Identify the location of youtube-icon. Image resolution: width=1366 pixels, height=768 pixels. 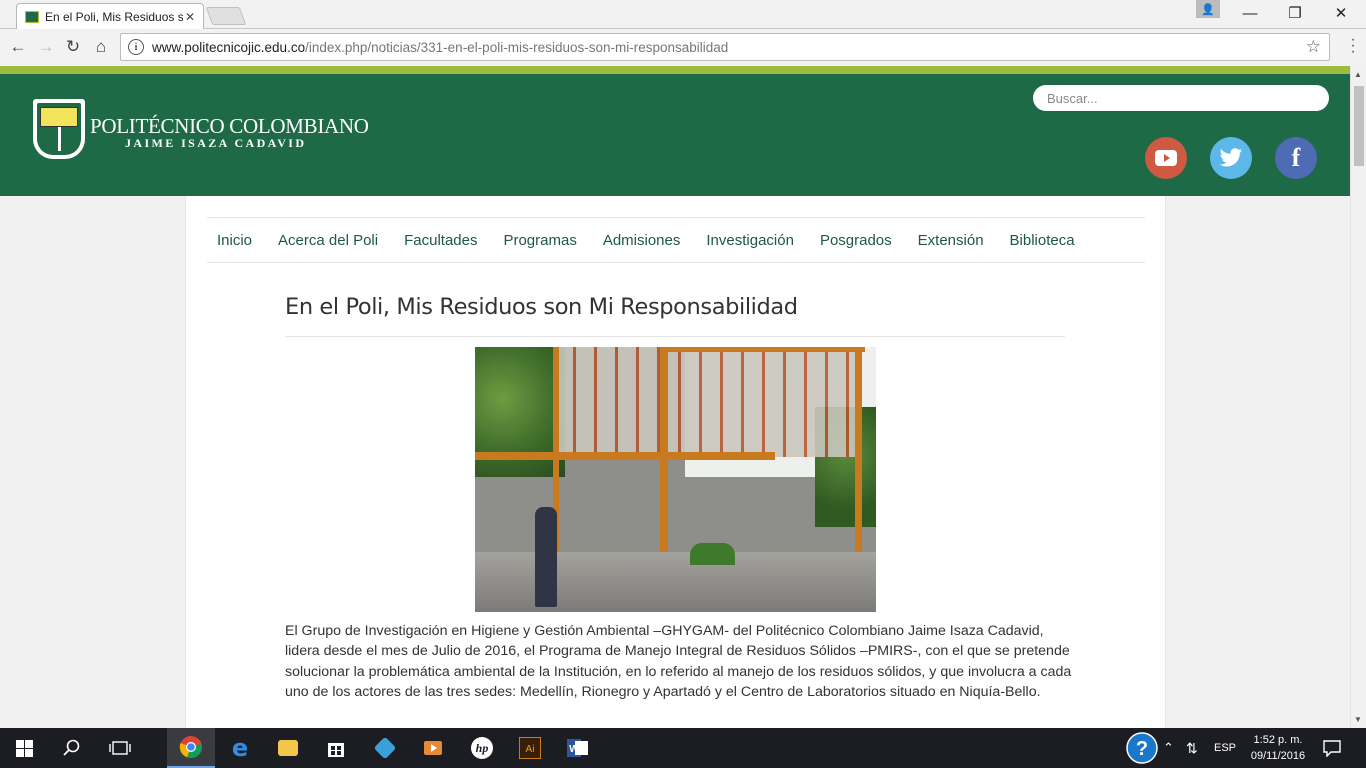
(1166, 158).